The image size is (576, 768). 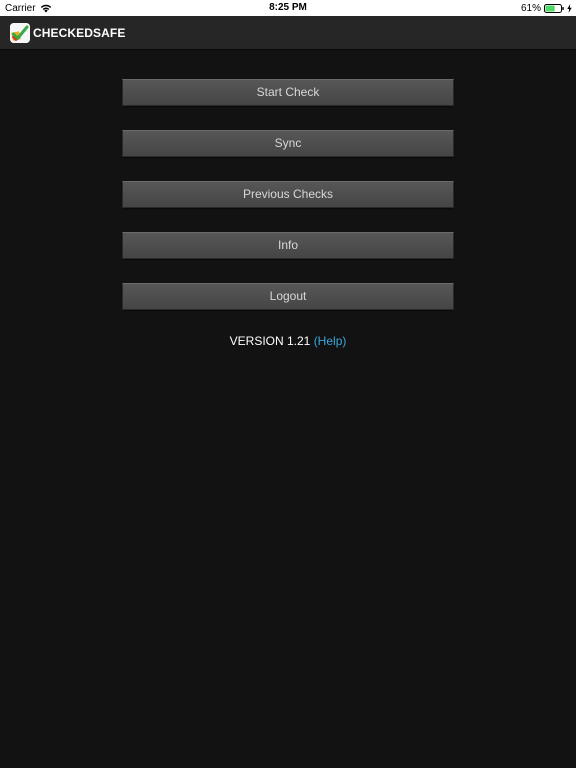 What do you see at coordinates (550, 8) in the screenshot?
I see `battery-fill` at bounding box center [550, 8].